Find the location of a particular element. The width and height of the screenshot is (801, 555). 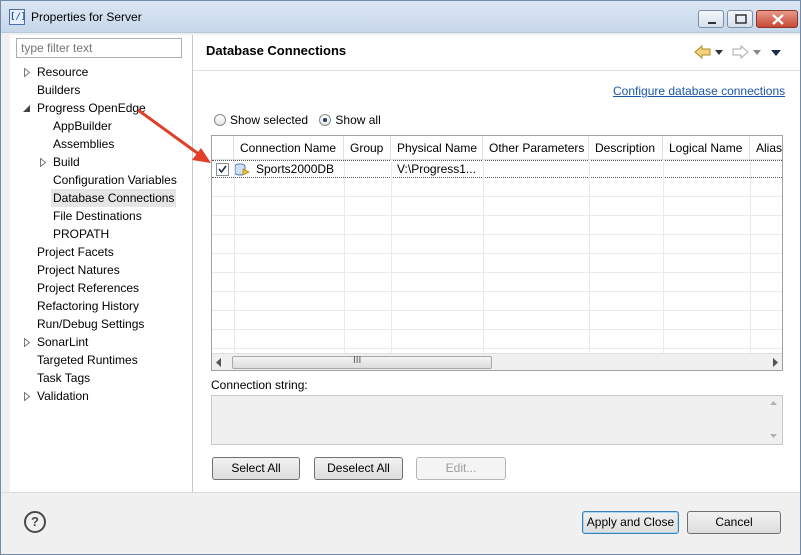

column-header-alias: Alias is located at coordinates (766, 148).